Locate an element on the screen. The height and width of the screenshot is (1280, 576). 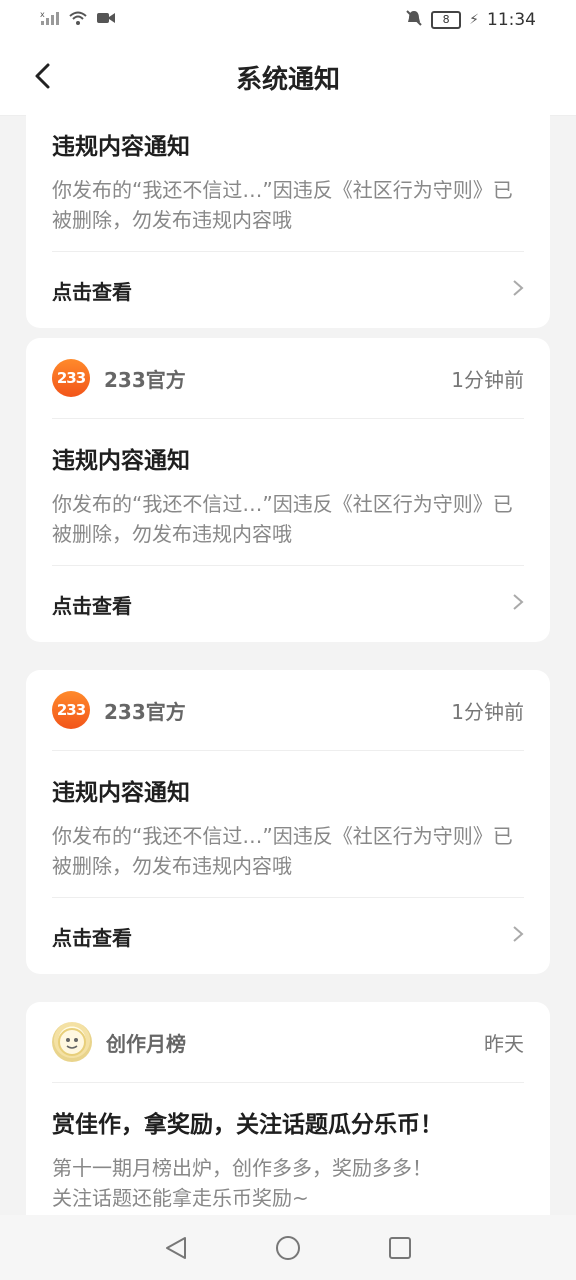
page-title: 系统通知 is located at coordinates (287, 80).